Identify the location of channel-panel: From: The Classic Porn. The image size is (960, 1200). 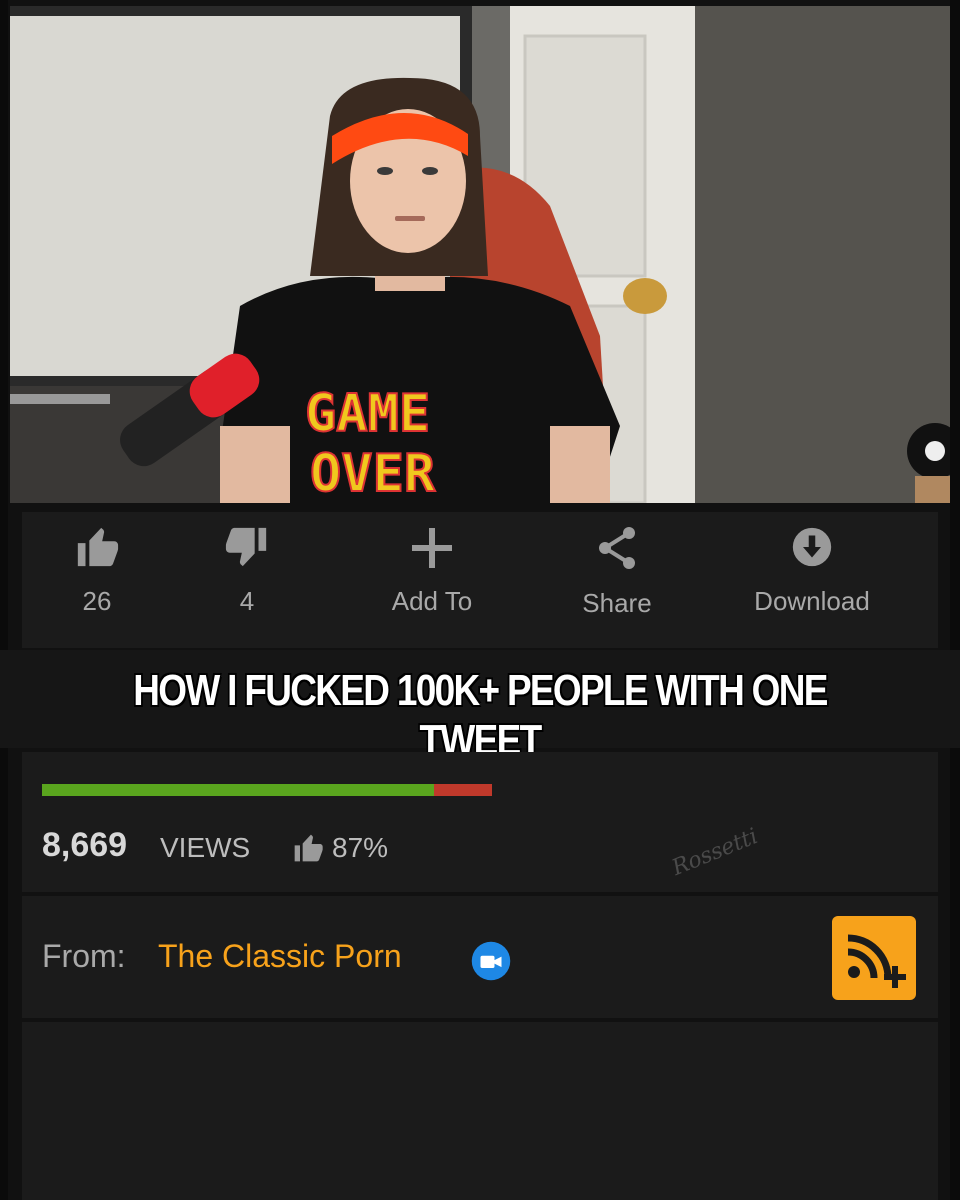
(480, 957).